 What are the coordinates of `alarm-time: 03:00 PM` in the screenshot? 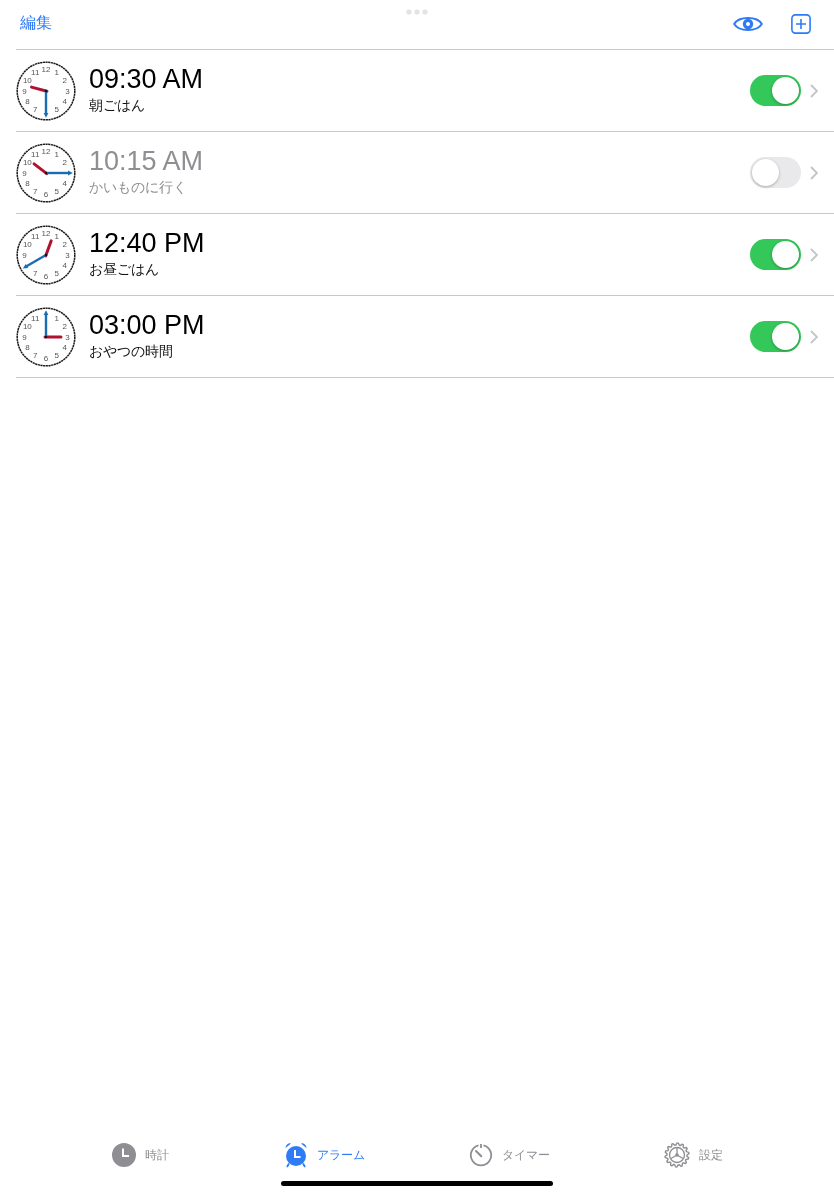 It's located at (147, 325).